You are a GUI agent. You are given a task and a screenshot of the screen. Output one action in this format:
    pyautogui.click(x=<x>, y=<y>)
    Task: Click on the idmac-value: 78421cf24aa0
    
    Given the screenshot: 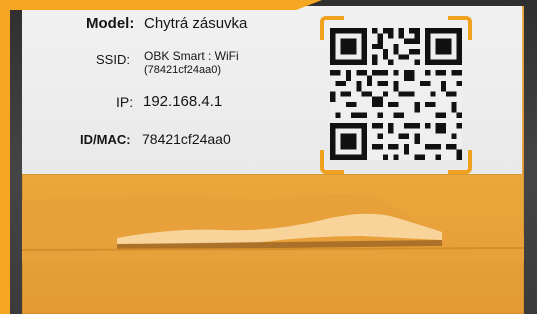 What is the action you would take?
    pyautogui.click(x=186, y=139)
    